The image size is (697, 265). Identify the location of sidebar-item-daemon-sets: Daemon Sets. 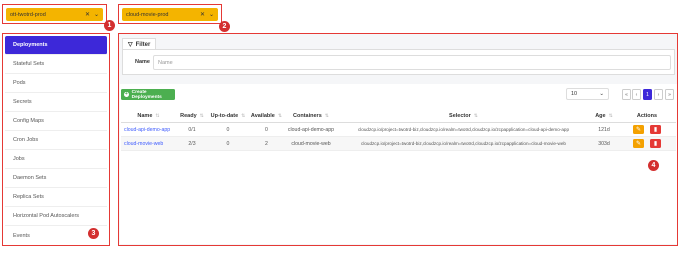
(56, 178).